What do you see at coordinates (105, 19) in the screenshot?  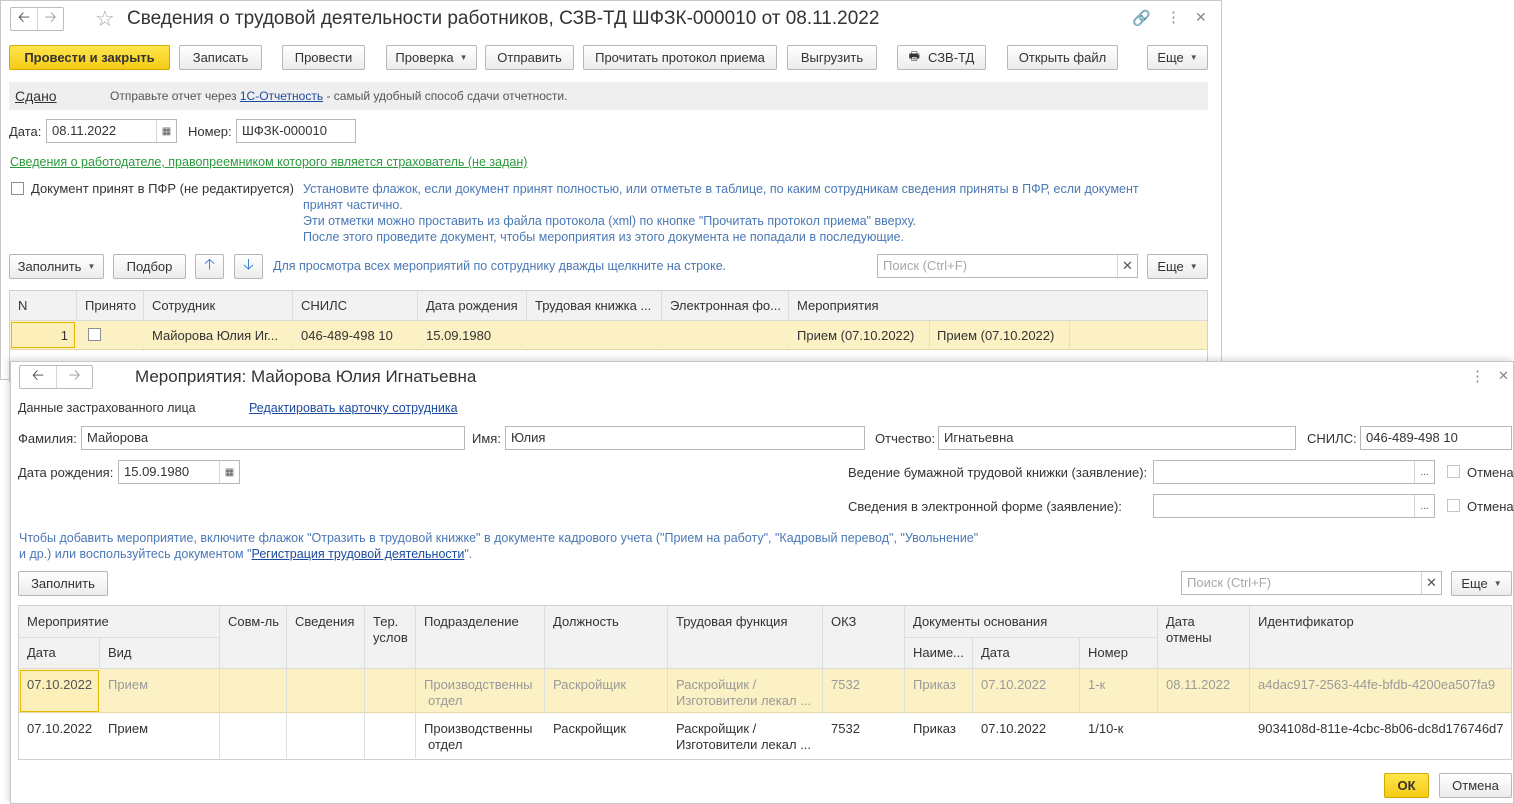 I see `favorite-star-icon: ☆` at bounding box center [105, 19].